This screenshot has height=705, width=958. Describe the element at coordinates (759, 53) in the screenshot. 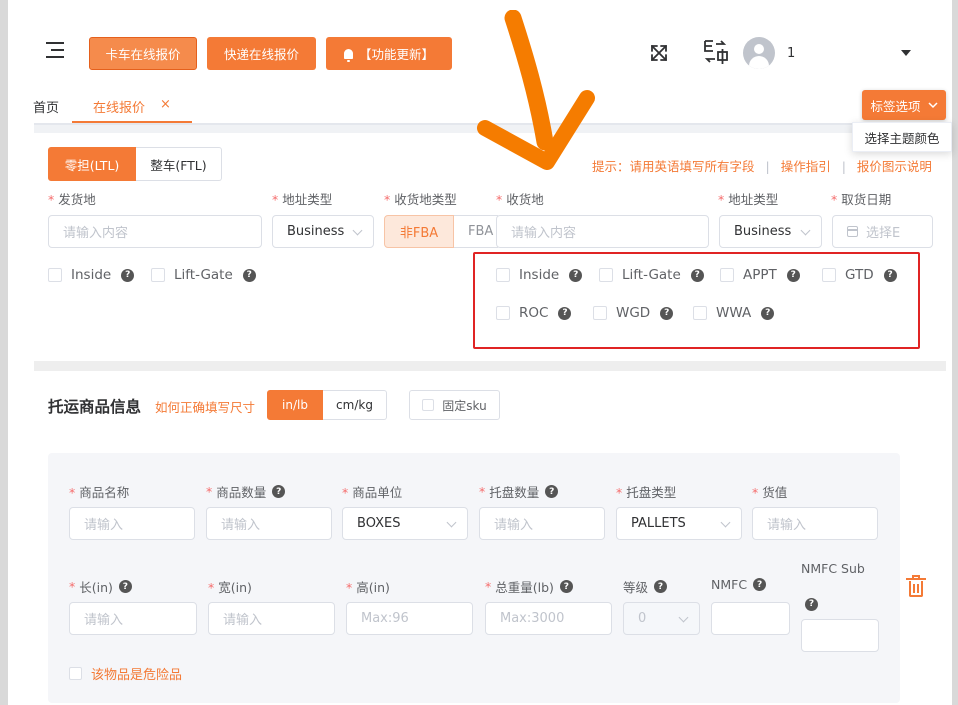

I see `user-avatar` at that location.